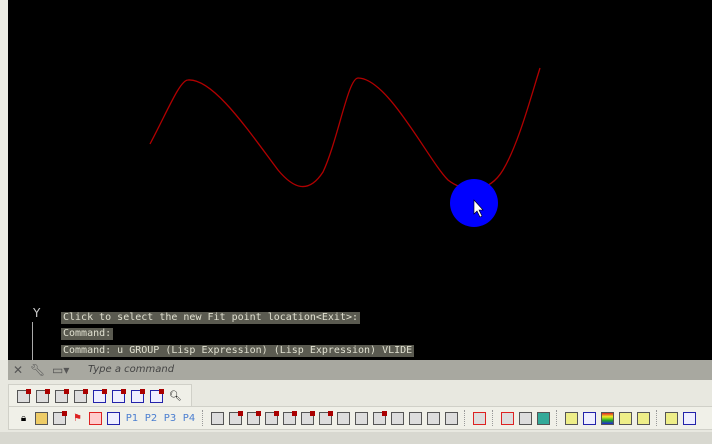 Image resolution: width=712 pixels, height=444 pixels. Describe the element at coordinates (61, 396) in the screenshot. I see `pan-right-icon` at that location.